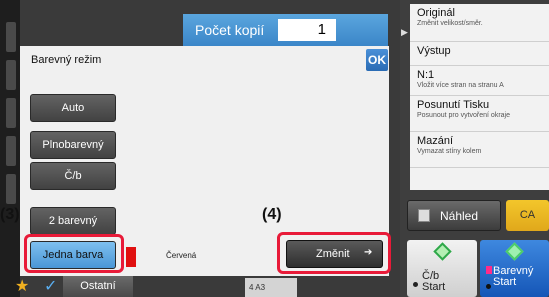 The width and height of the screenshot is (549, 297). I want to click on color-start-line2: Start, so click(505, 282).